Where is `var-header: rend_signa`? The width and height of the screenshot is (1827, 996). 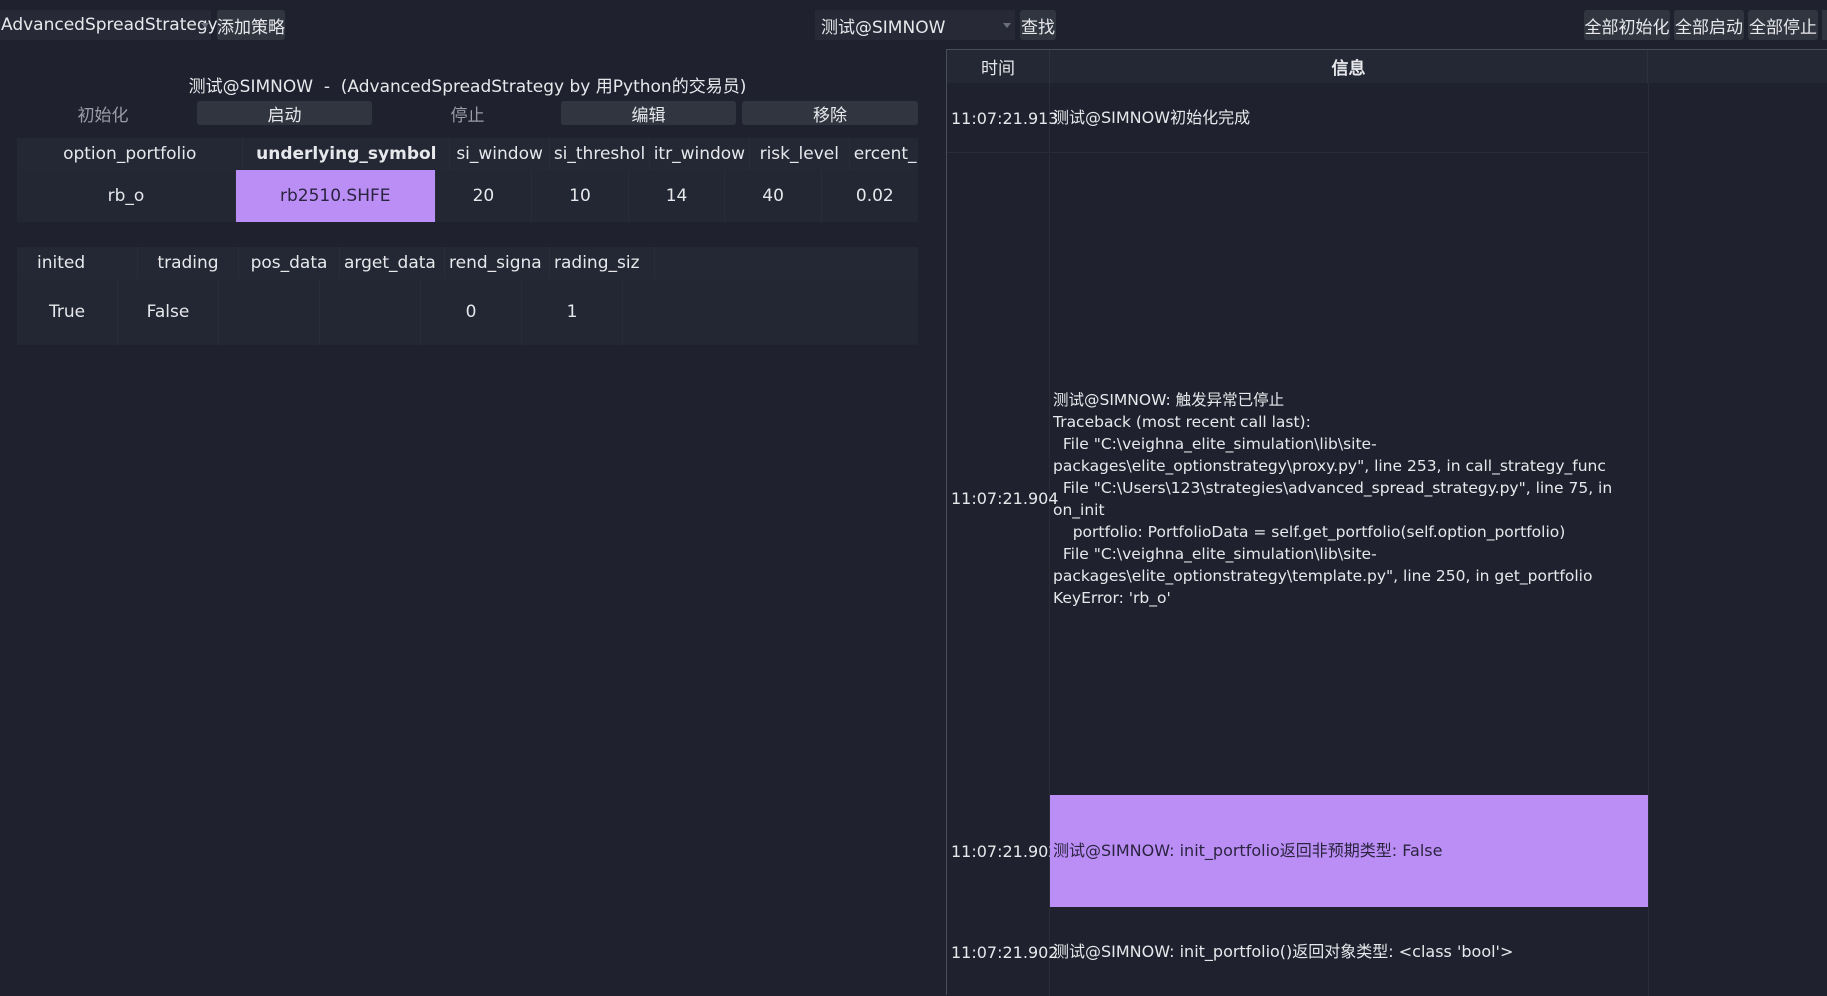
var-header: rend_signa is located at coordinates (497, 263).